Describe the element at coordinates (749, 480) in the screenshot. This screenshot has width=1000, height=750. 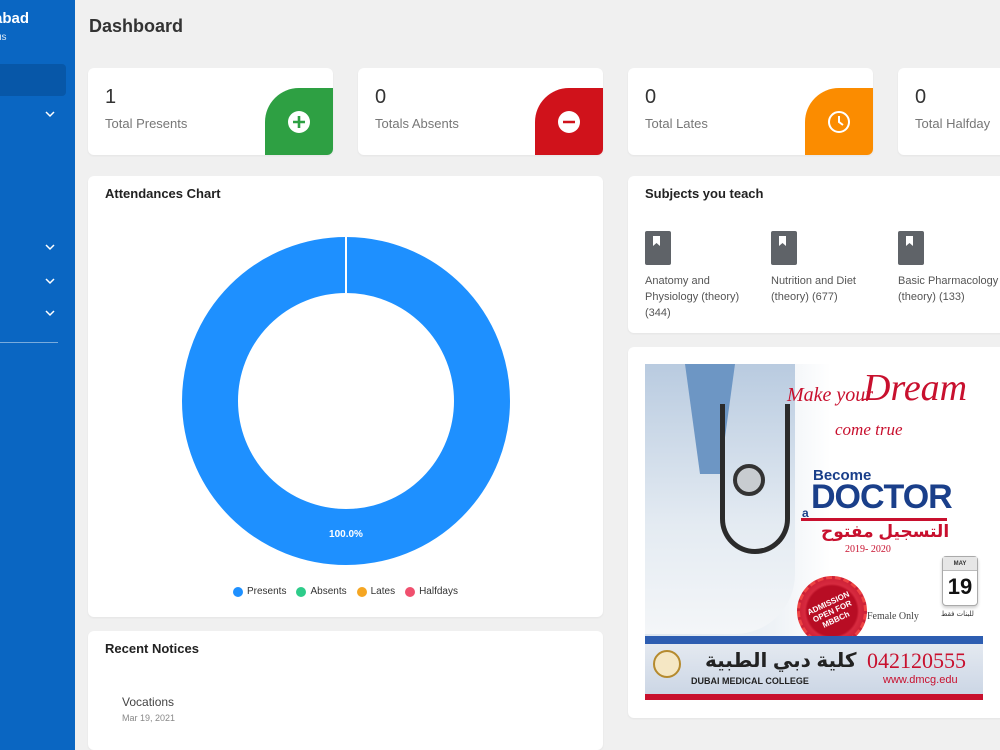
I see `stethoscope-head-graphic` at that location.